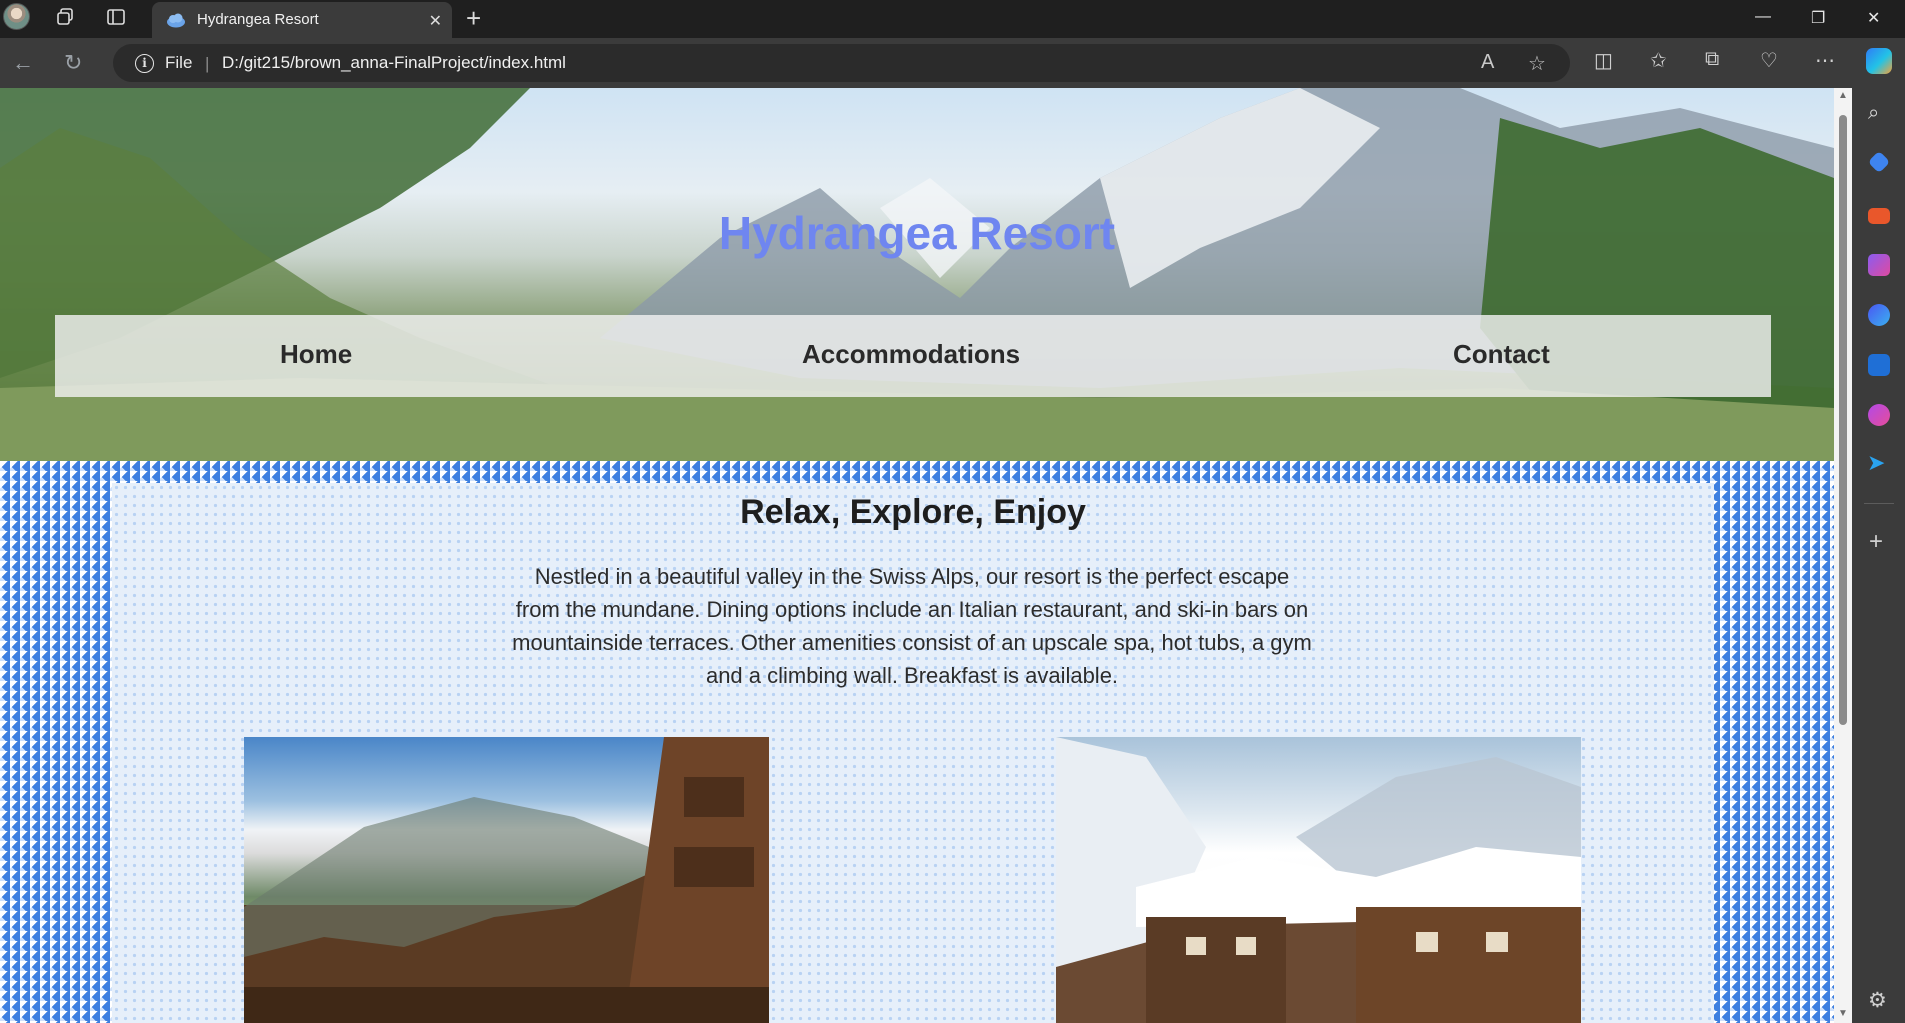  What do you see at coordinates (952, 19) in the screenshot?
I see `tab-bar: Hydrangea Resort ✕ + — ❐ ✕` at bounding box center [952, 19].